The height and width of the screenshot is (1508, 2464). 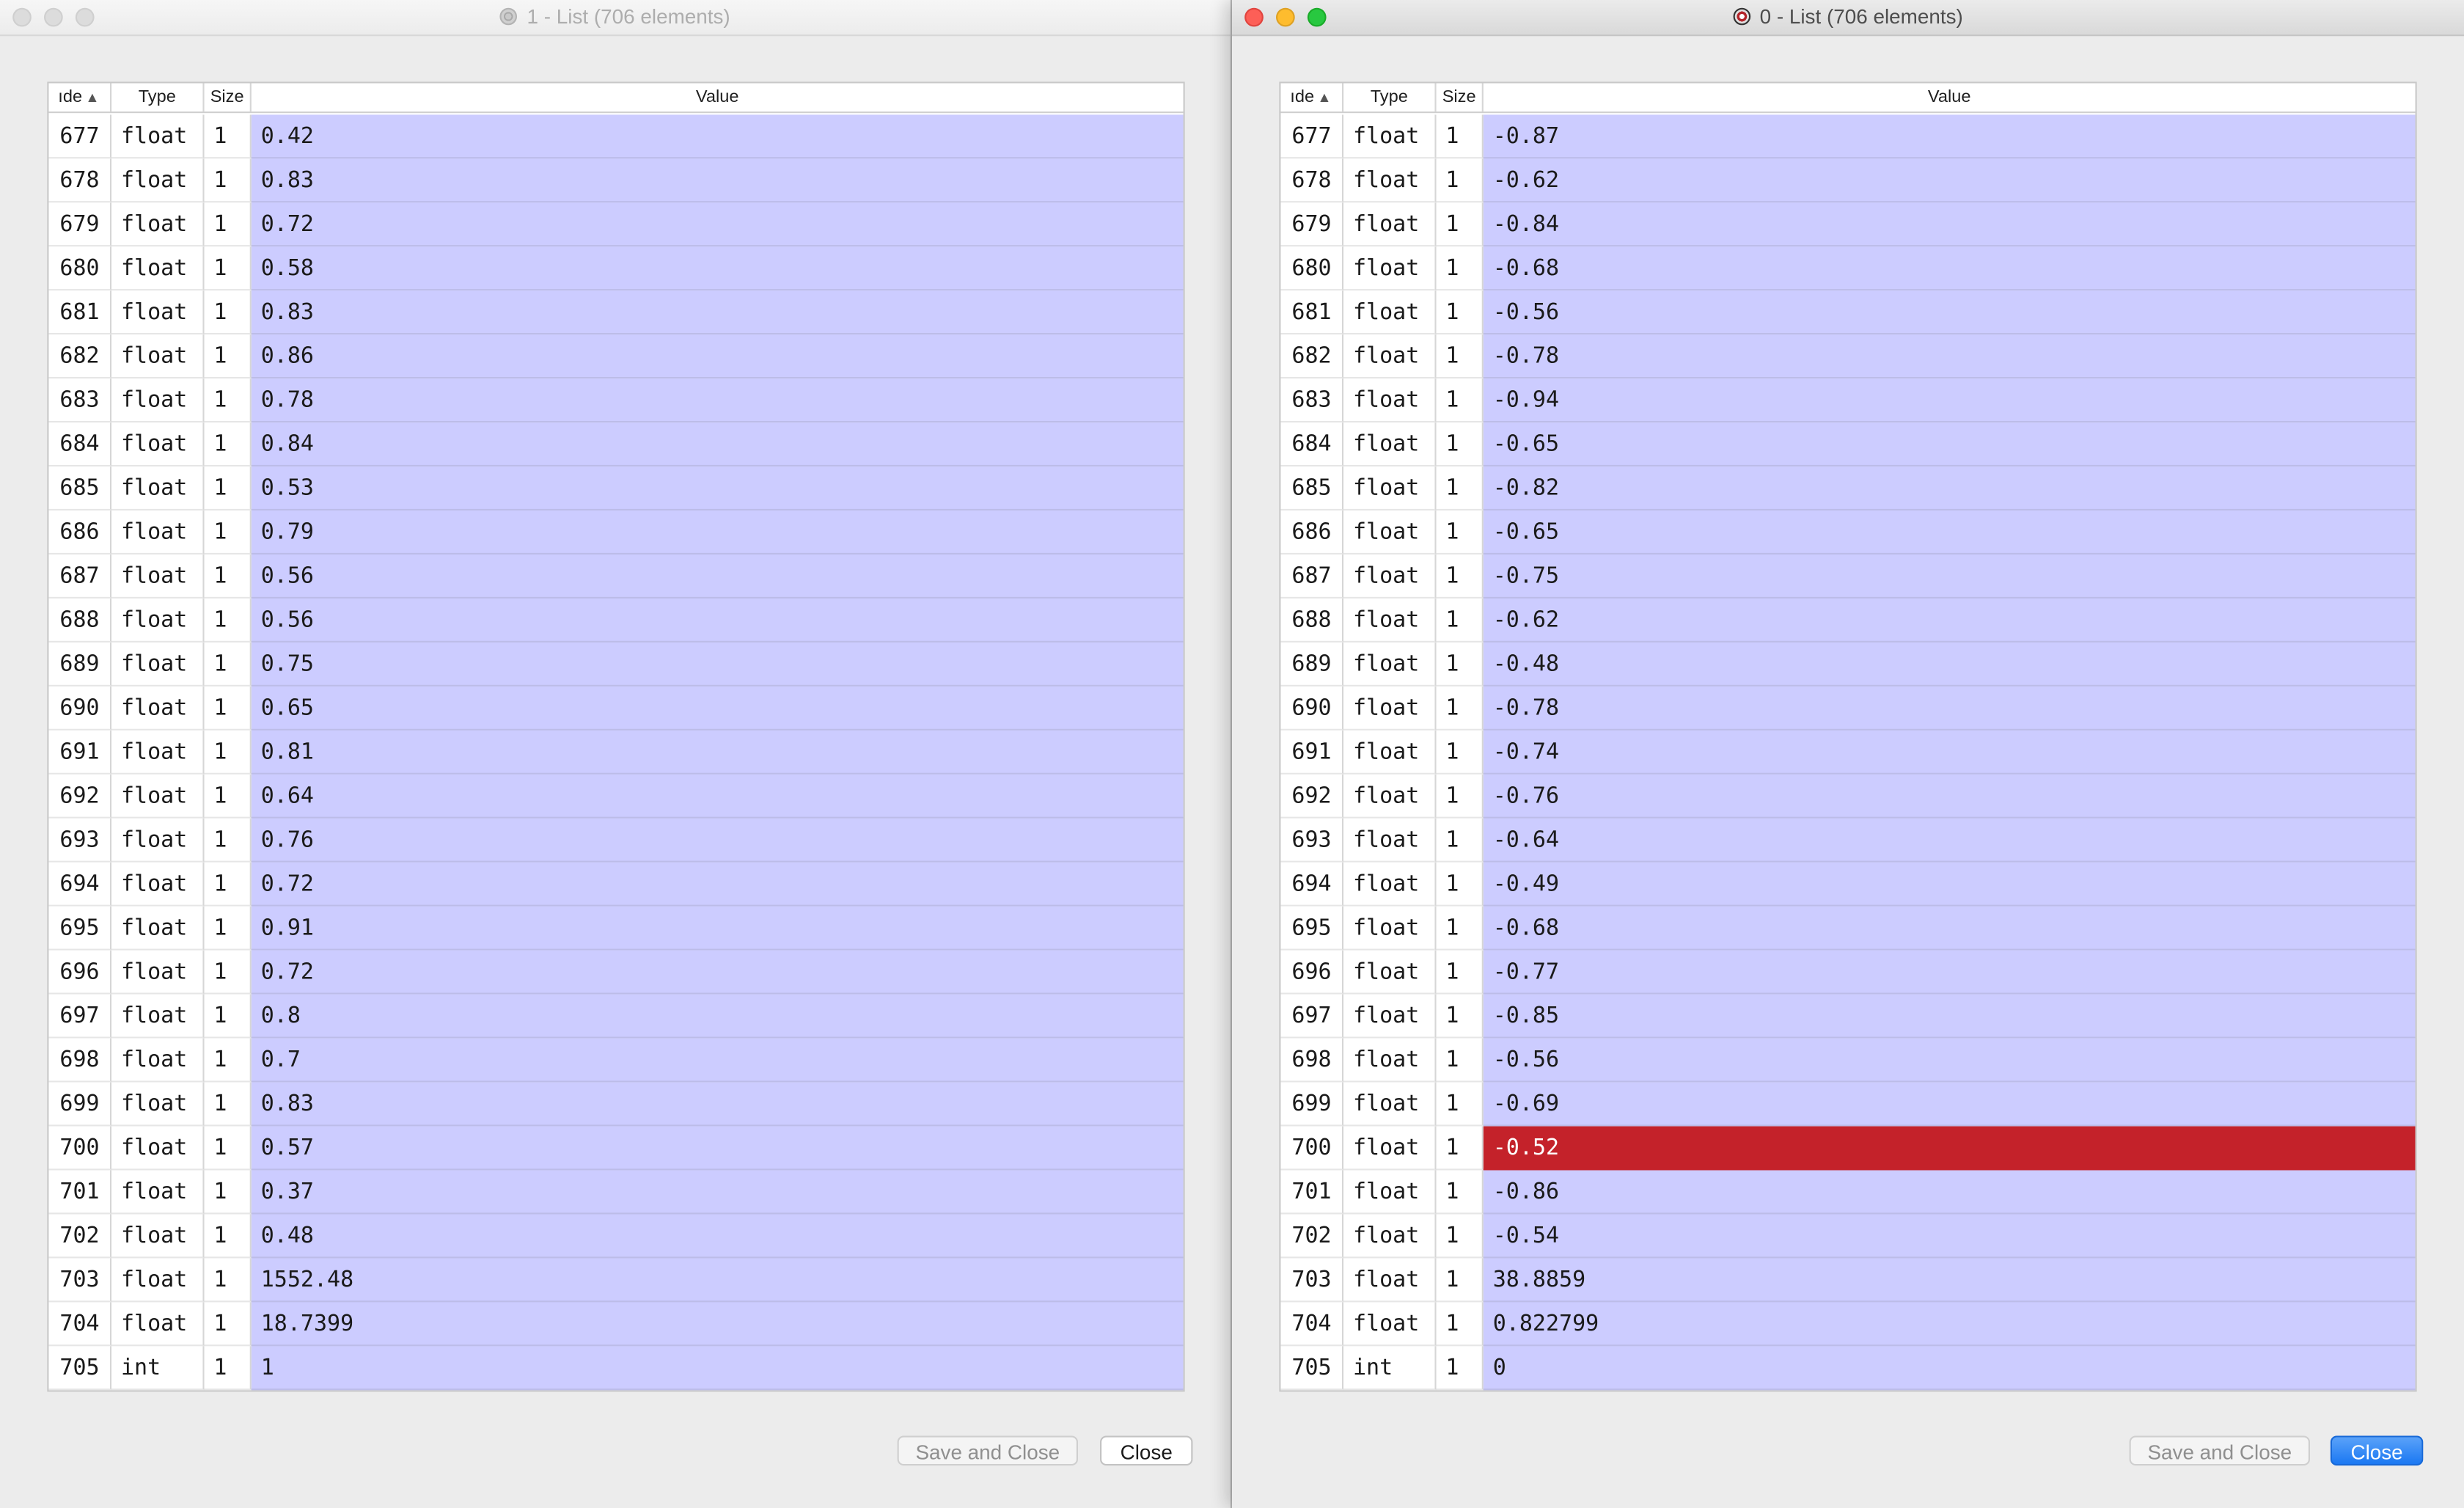 I want to click on table-row: 705 int 1 0, so click(x=1848, y=1368).